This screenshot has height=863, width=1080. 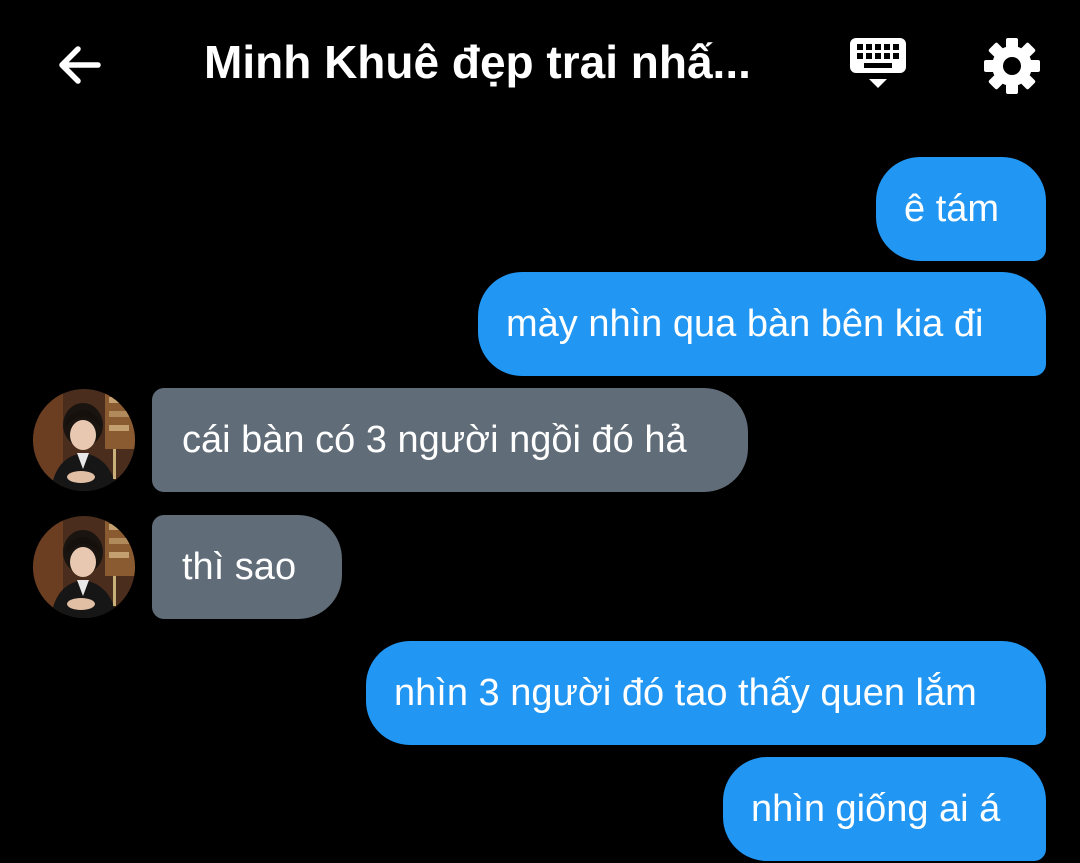 What do you see at coordinates (884, 809) in the screenshot?
I see `sent-message: nhìn giống ai á` at bounding box center [884, 809].